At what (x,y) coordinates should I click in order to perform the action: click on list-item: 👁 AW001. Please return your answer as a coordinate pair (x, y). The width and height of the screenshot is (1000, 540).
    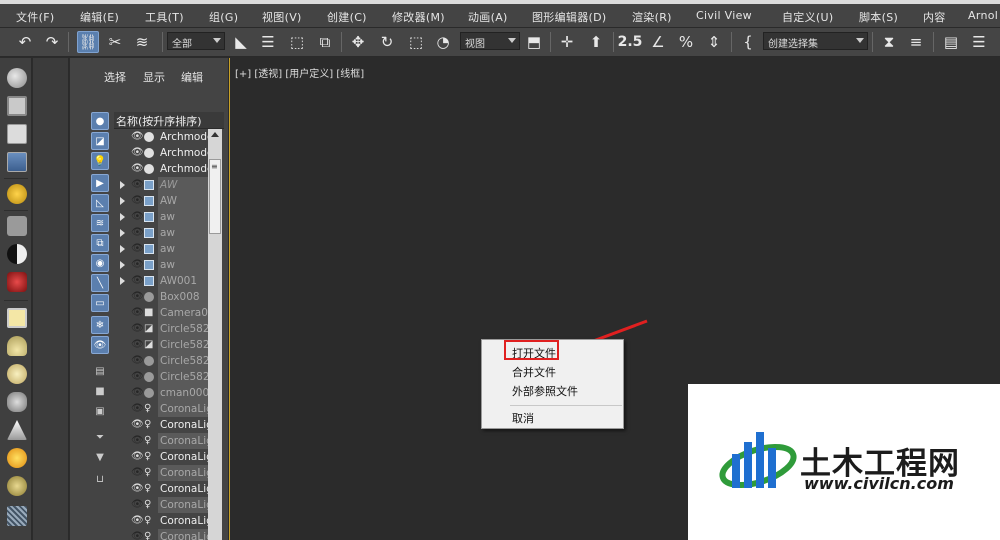
    Looking at the image, I should click on (162, 281).